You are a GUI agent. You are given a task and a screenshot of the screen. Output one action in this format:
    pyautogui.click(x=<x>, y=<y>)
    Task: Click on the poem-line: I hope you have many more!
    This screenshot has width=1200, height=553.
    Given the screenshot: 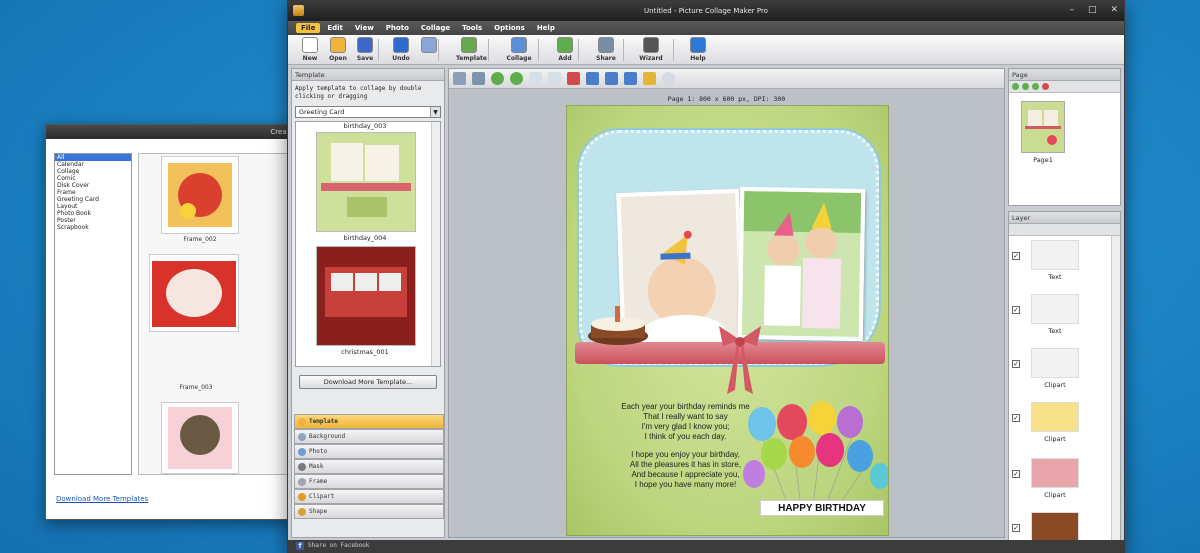 What is the action you would take?
    pyautogui.click(x=685, y=484)
    